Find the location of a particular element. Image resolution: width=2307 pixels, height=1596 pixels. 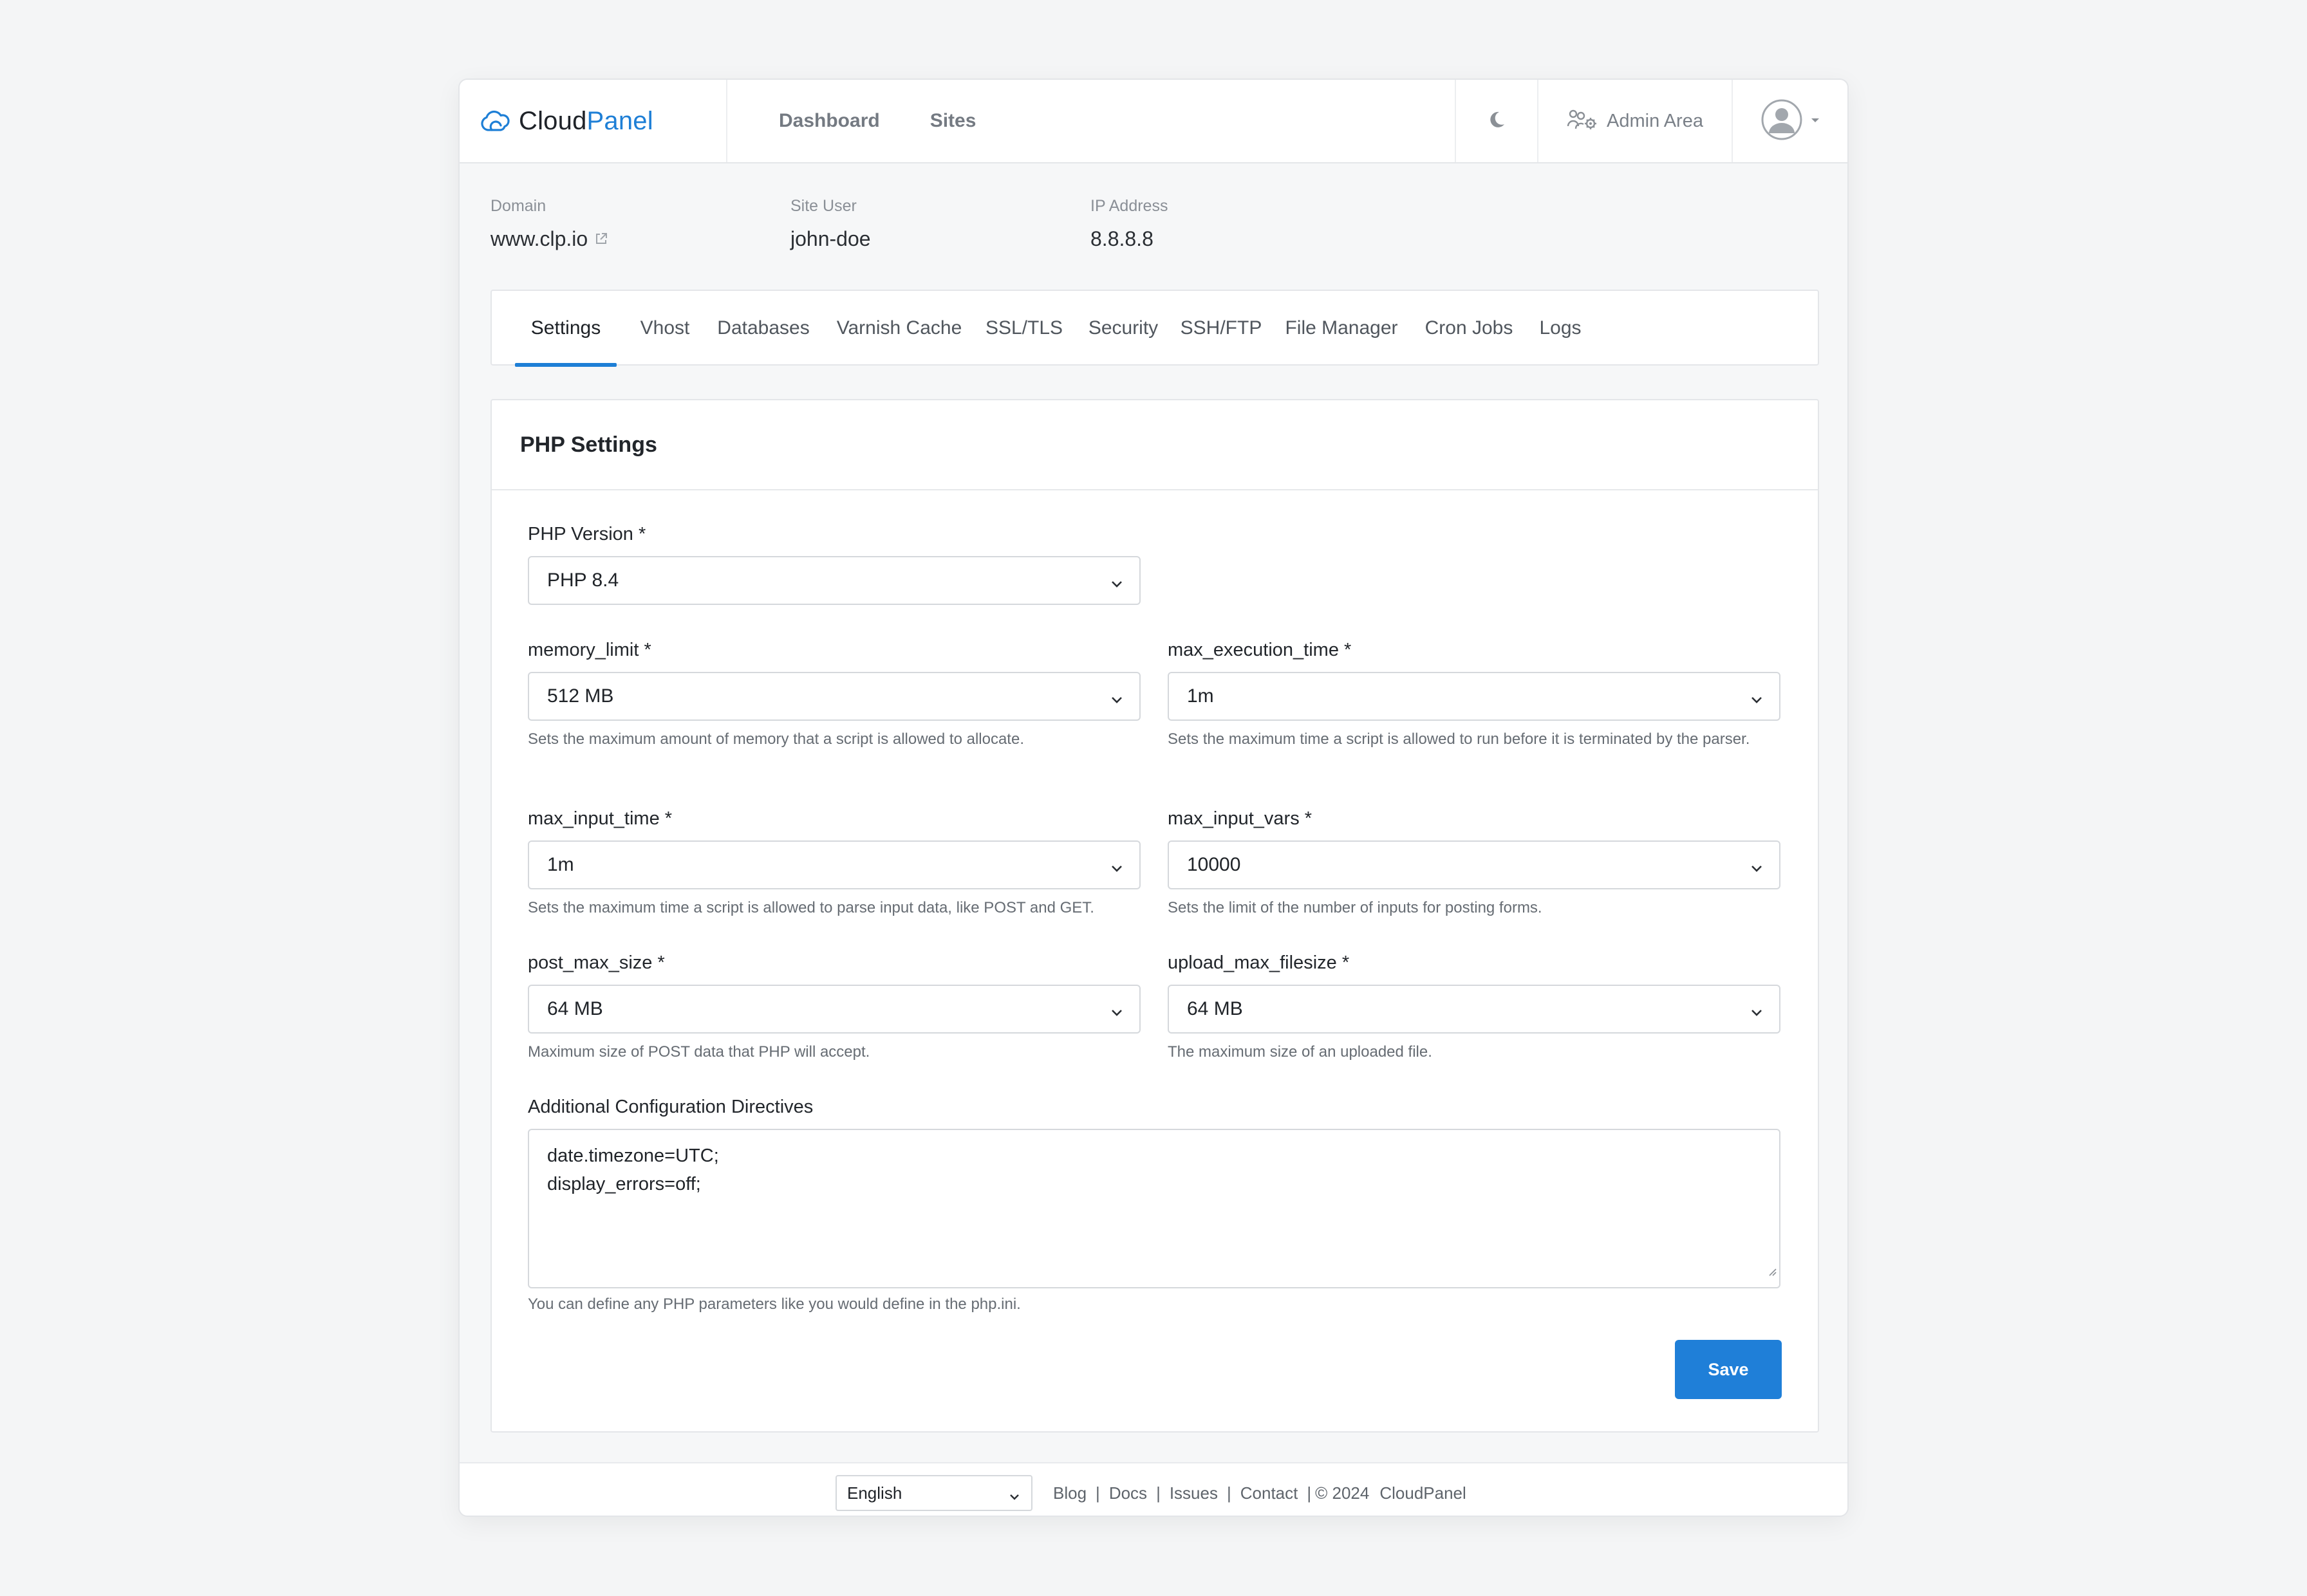

moon-icon is located at coordinates (1496, 121).